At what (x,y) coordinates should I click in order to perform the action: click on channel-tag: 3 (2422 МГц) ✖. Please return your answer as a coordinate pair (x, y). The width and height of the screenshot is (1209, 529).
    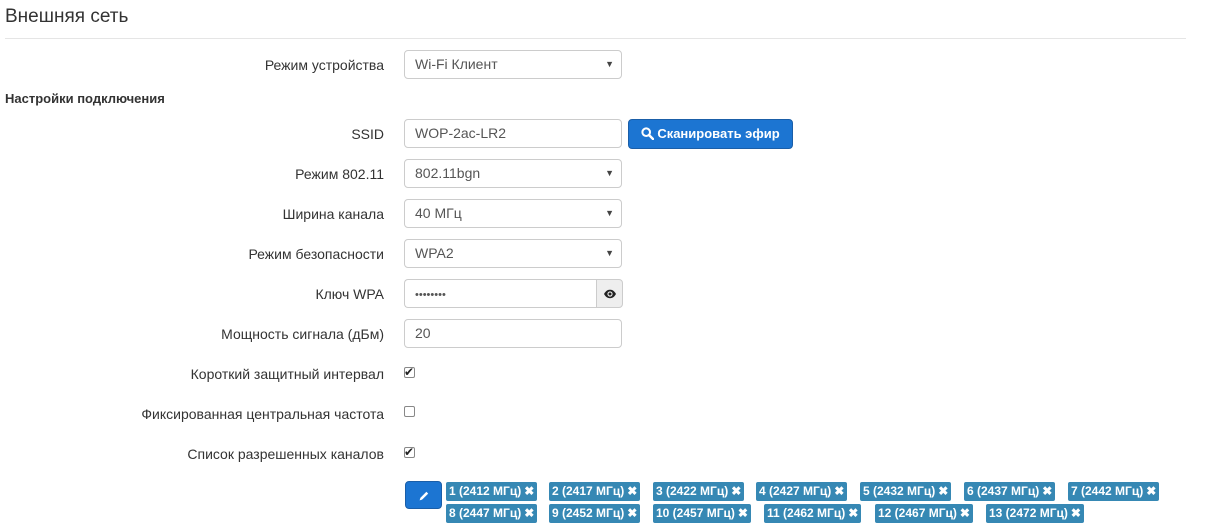
    Looking at the image, I should click on (699, 491).